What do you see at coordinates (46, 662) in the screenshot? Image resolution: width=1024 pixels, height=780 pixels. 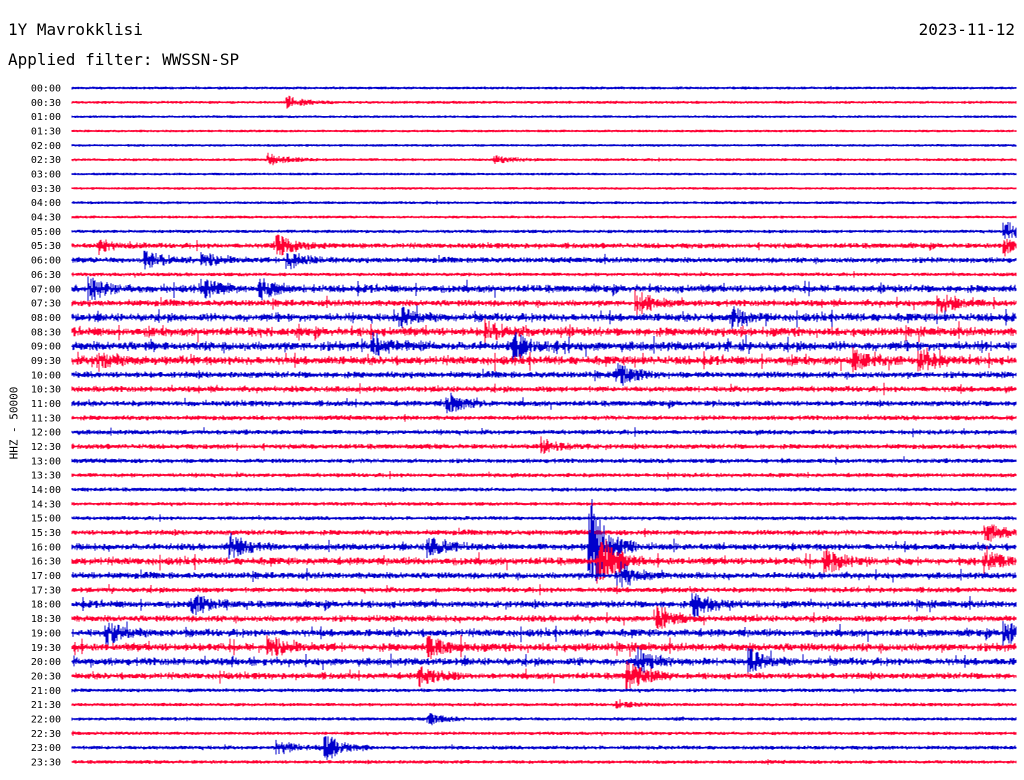 I see `time-label: 20:00` at bounding box center [46, 662].